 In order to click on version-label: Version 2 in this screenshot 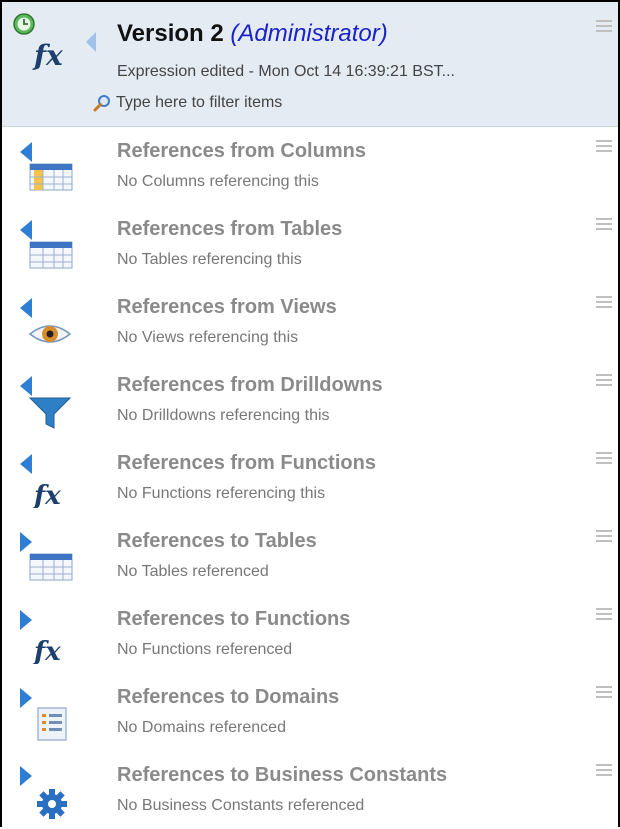, I will do `click(170, 33)`.